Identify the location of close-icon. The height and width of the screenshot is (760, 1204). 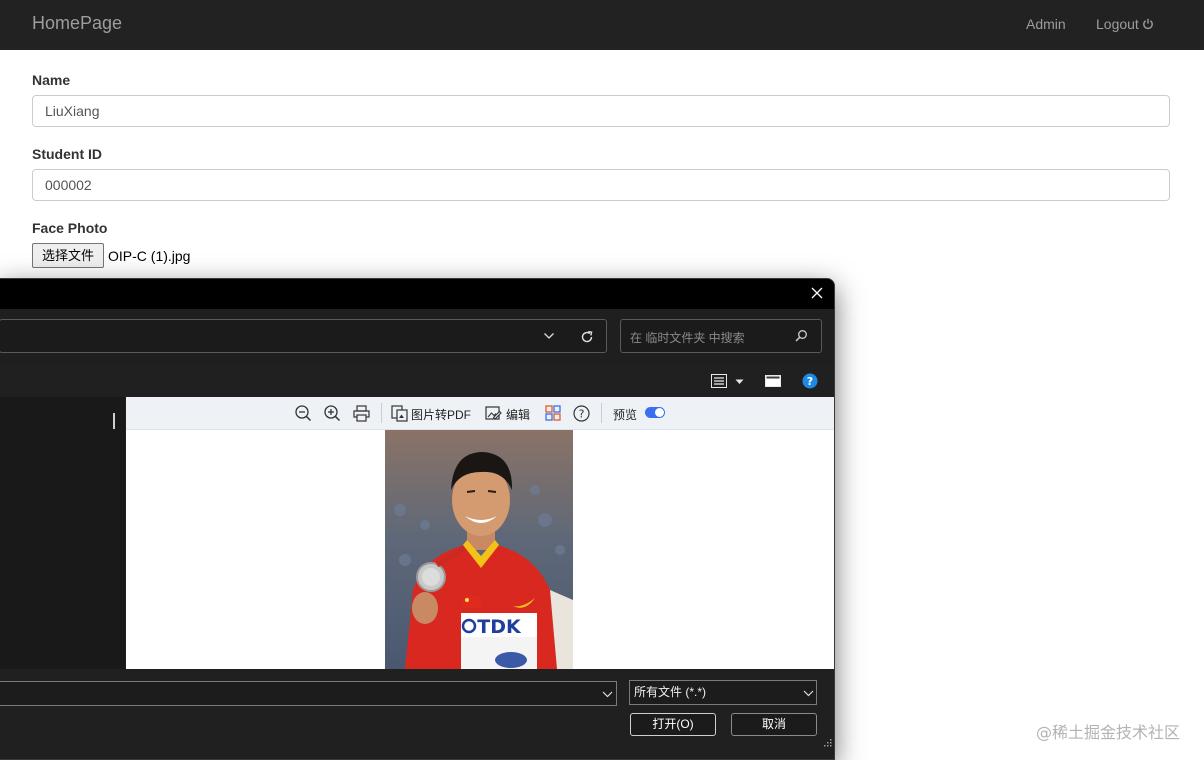
(817, 293).